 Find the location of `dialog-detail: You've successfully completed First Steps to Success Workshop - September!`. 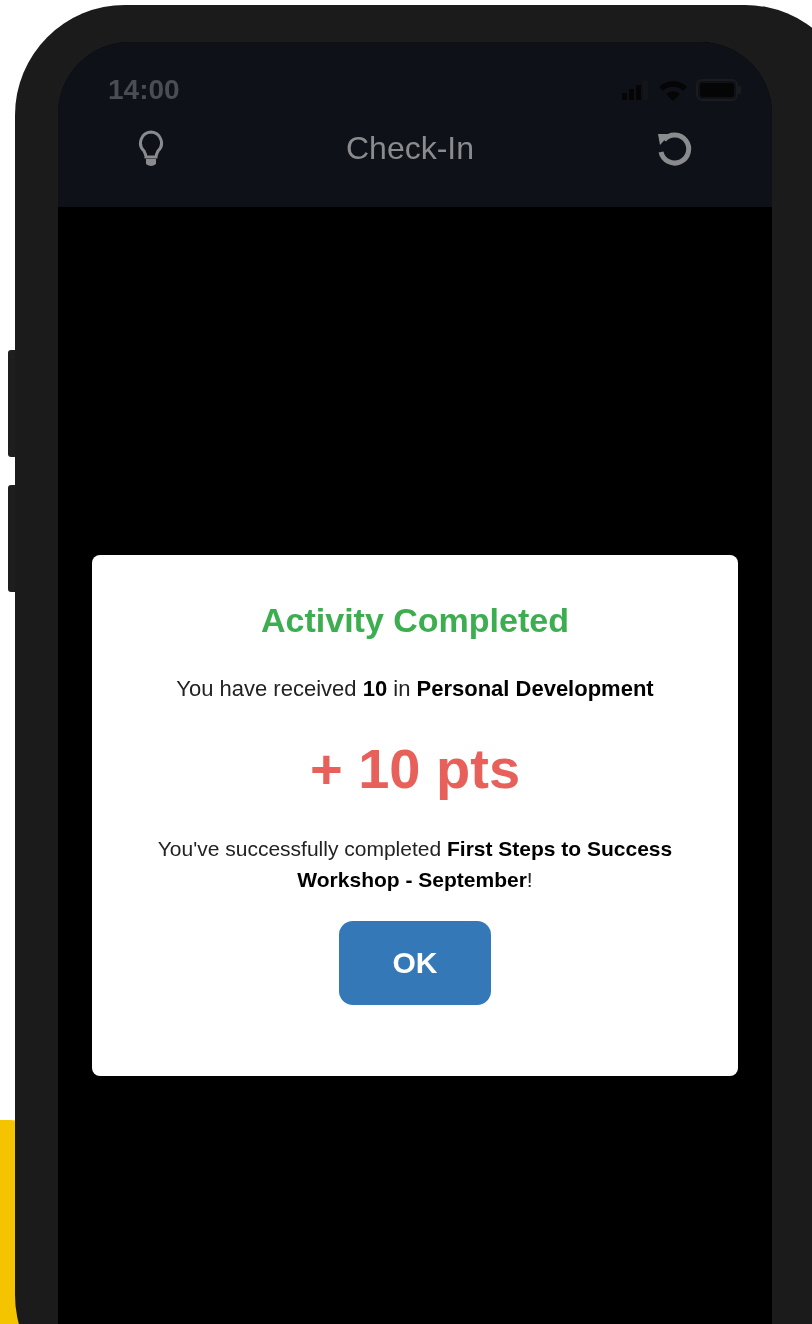

dialog-detail: You've successfully completed First Steps to Success Workshop - September! is located at coordinates (415, 864).